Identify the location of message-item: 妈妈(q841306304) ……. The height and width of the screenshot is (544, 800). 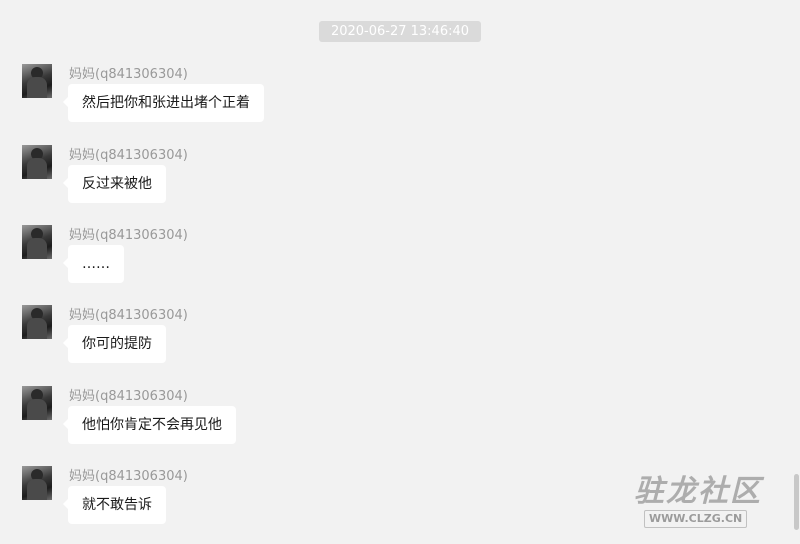
(310, 257).